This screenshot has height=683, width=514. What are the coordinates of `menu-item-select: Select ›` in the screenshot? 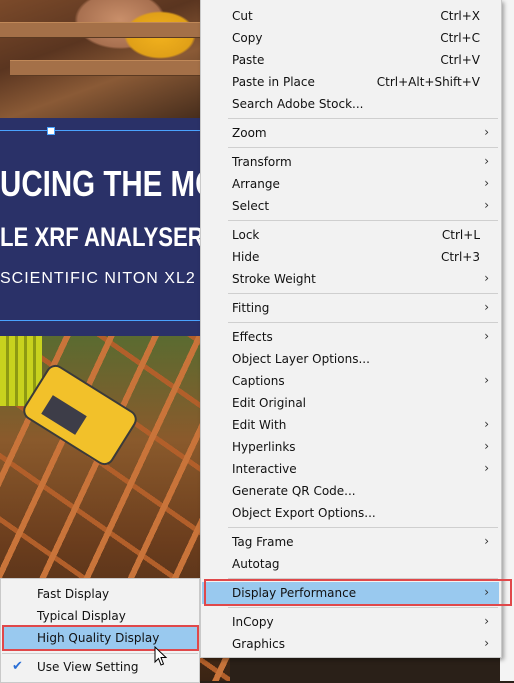 It's located at (350, 206).